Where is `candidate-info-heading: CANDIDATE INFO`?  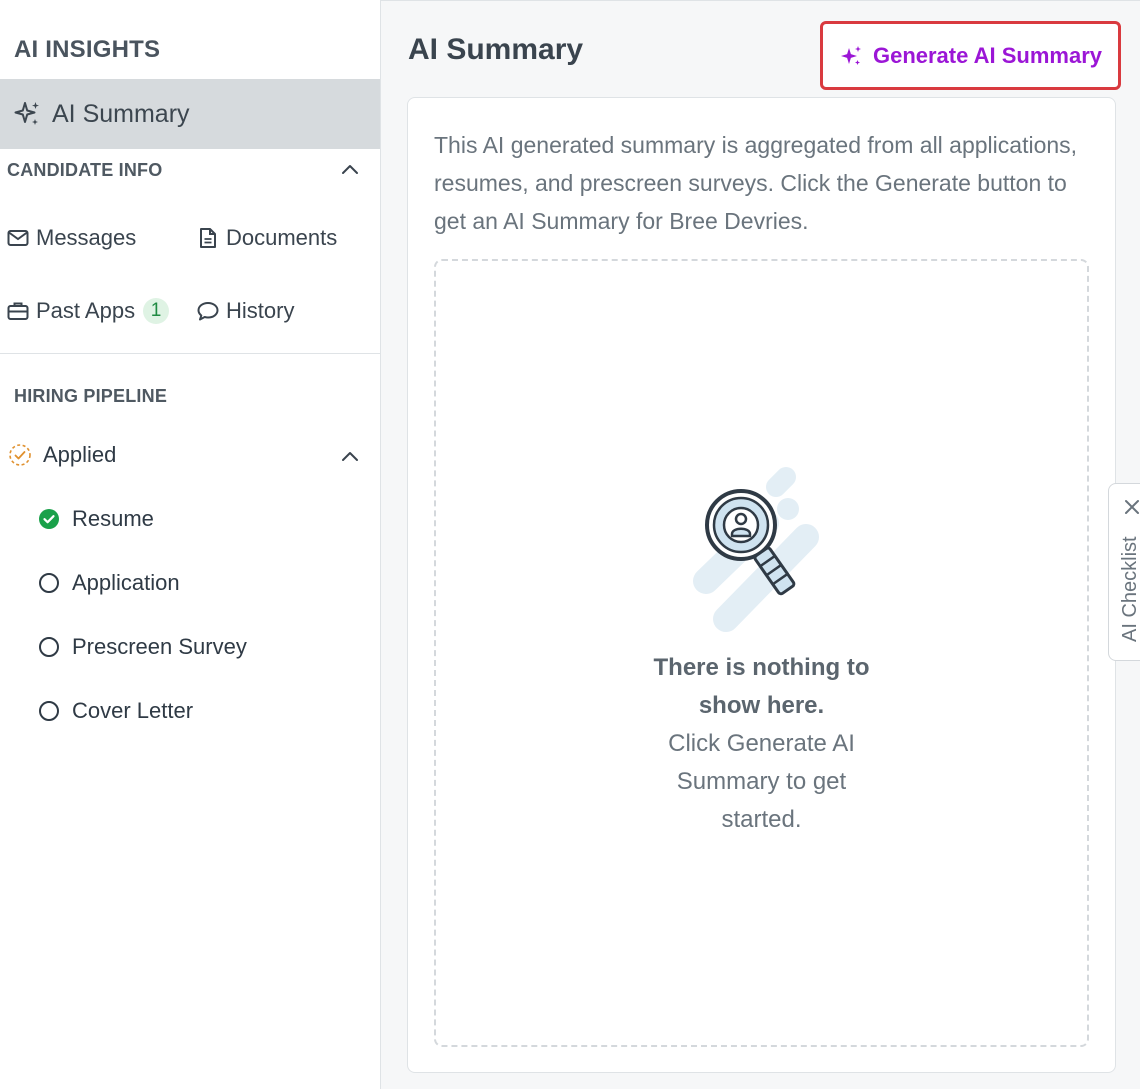 candidate-info-heading: CANDIDATE INFO is located at coordinates (85, 170).